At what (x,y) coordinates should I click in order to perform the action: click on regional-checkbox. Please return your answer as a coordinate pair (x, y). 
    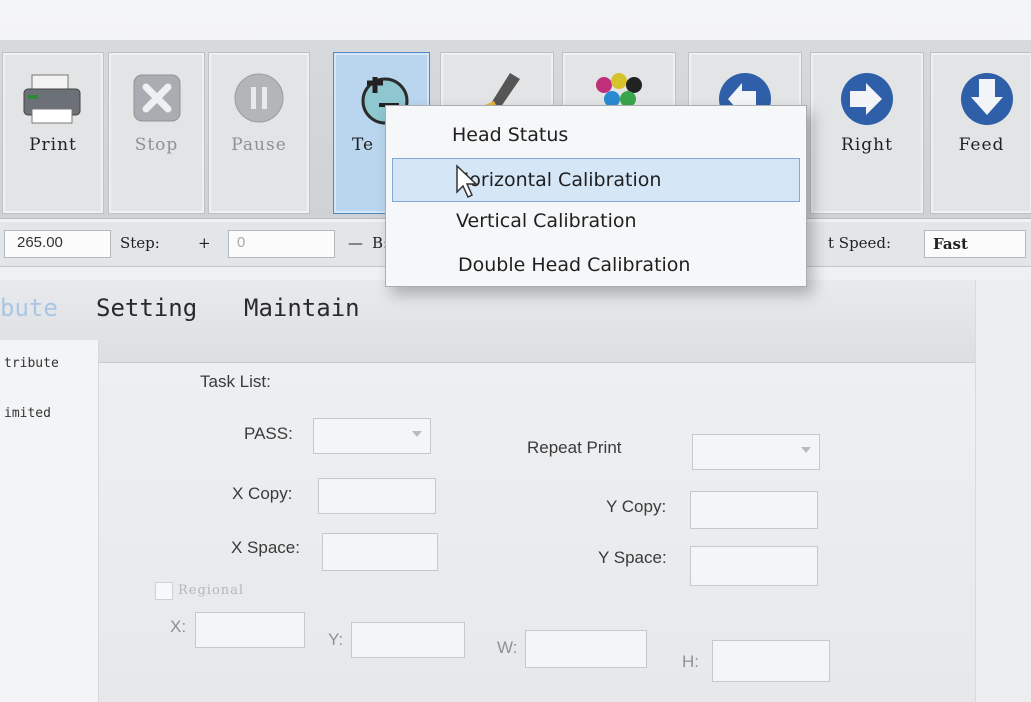
    Looking at the image, I should click on (164, 591).